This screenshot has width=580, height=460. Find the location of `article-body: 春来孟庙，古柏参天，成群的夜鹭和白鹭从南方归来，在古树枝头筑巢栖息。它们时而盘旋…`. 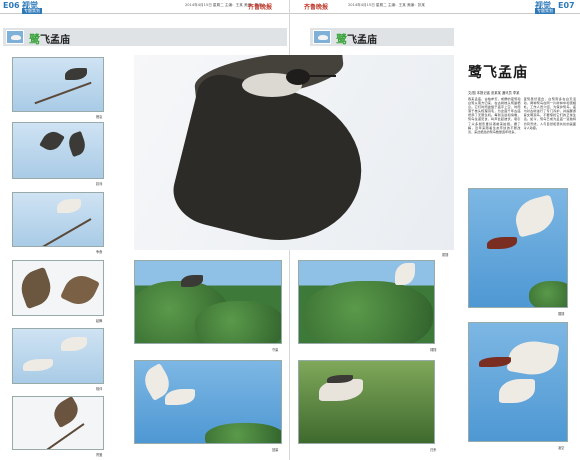

article-body: 春来孟庙，古柏参天，成群的夜鹭和白鹭从南方归来，在古树枝头筑巢栖息。它们时而盘旋… is located at coordinates (522, 138).